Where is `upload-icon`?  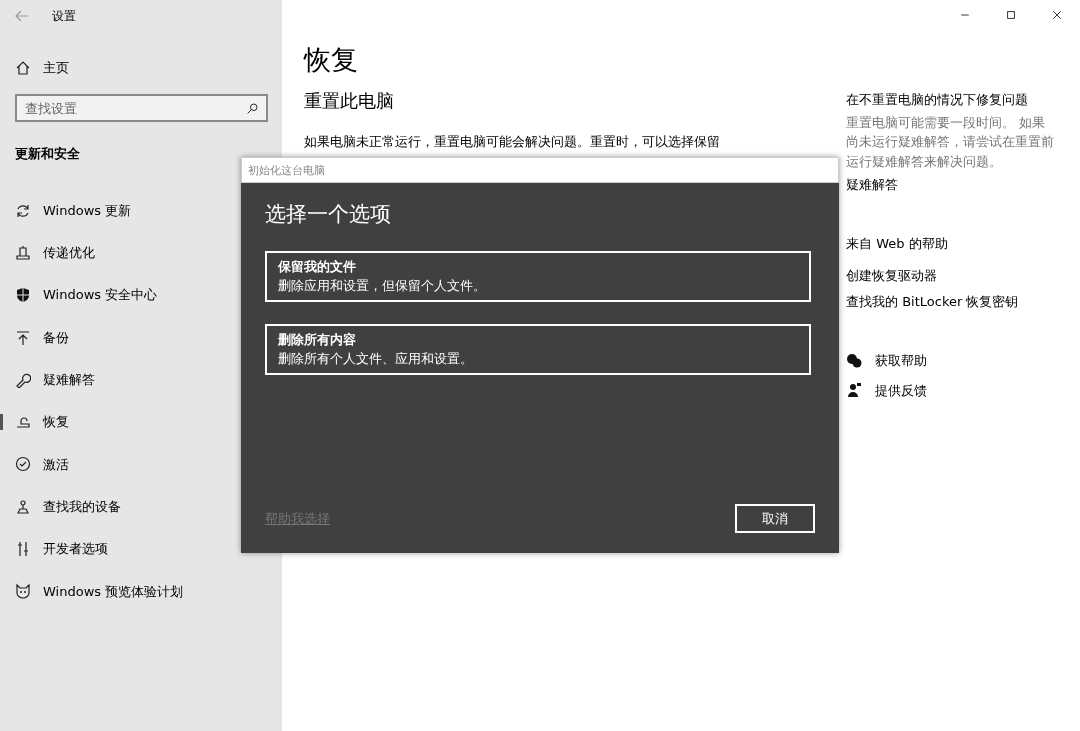
upload-icon is located at coordinates (23, 337).